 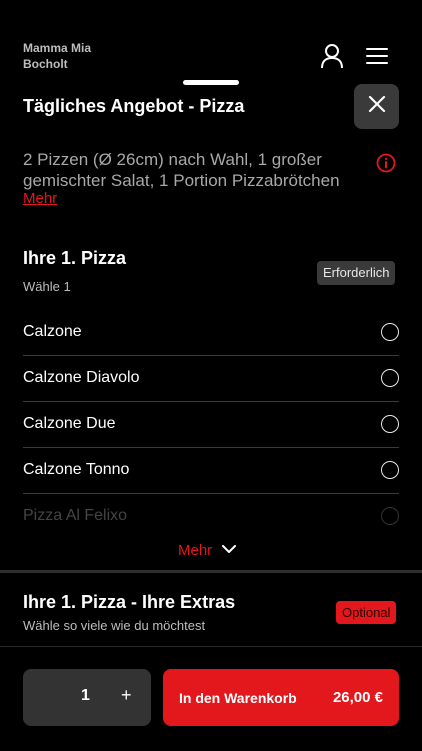 What do you see at coordinates (332, 56) in the screenshot?
I see `user-icon` at bounding box center [332, 56].